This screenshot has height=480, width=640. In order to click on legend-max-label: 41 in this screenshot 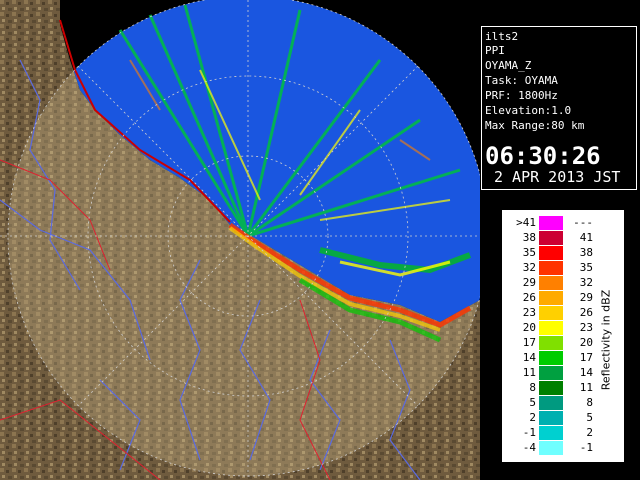, I will do `click(586, 237)`.